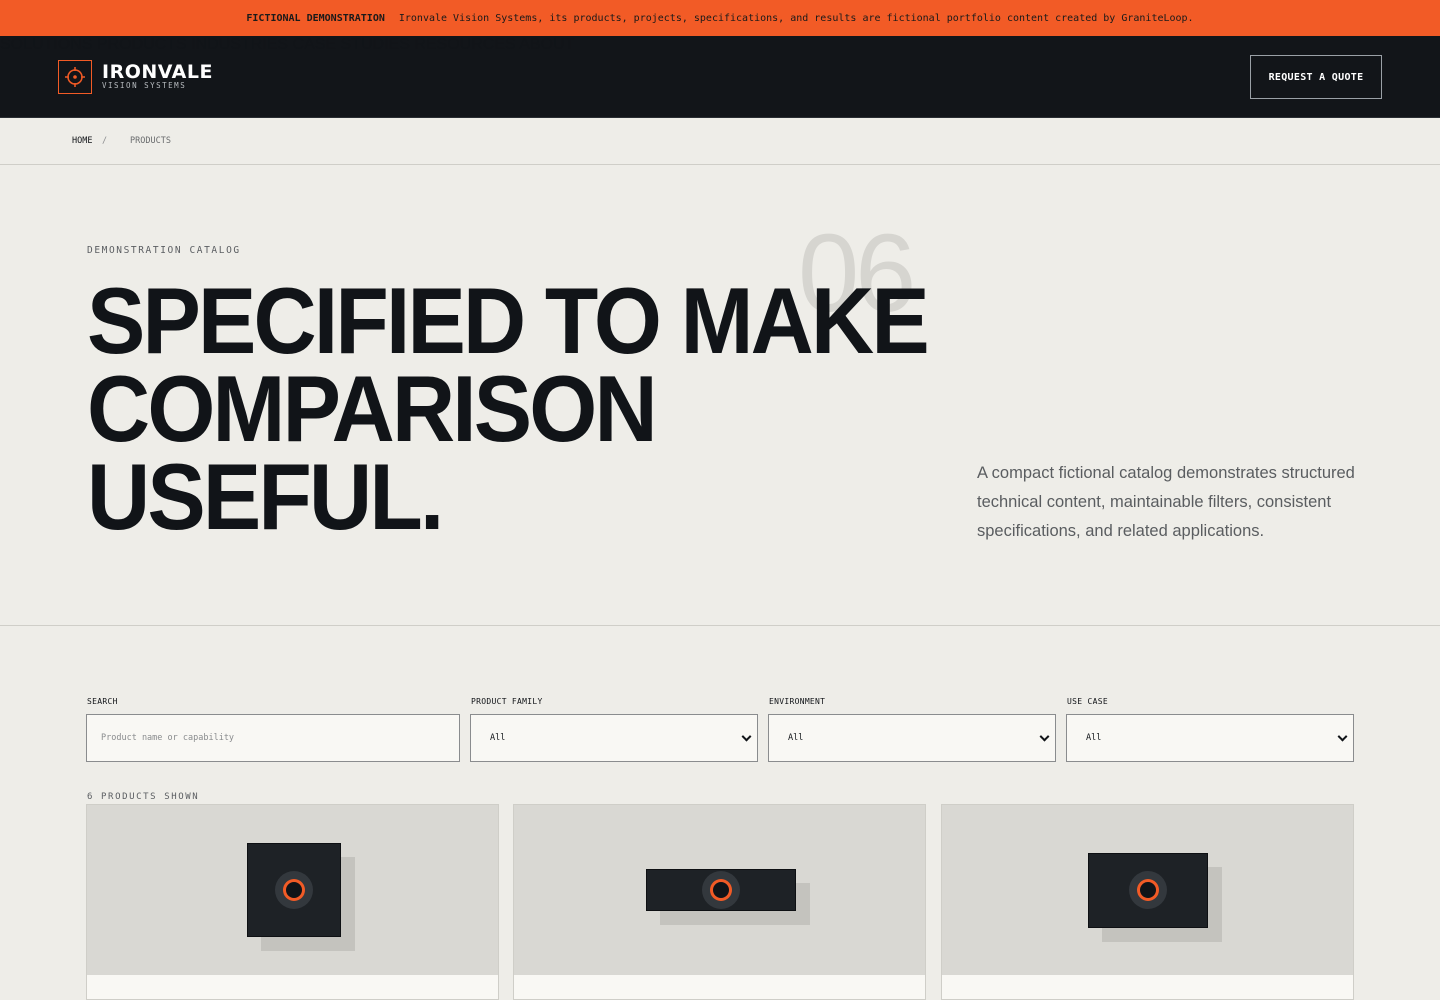  Describe the element at coordinates (265, 496) in the screenshot. I see `headline-line-3: USEFUL.` at that location.